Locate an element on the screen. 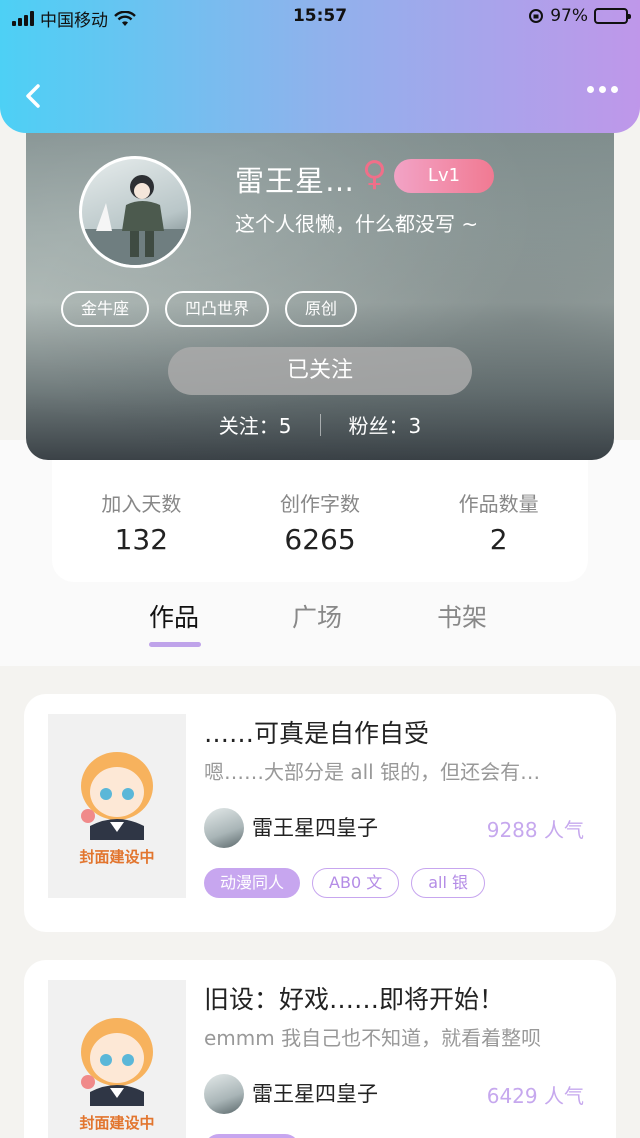  battery-icon is located at coordinates (612, 16).